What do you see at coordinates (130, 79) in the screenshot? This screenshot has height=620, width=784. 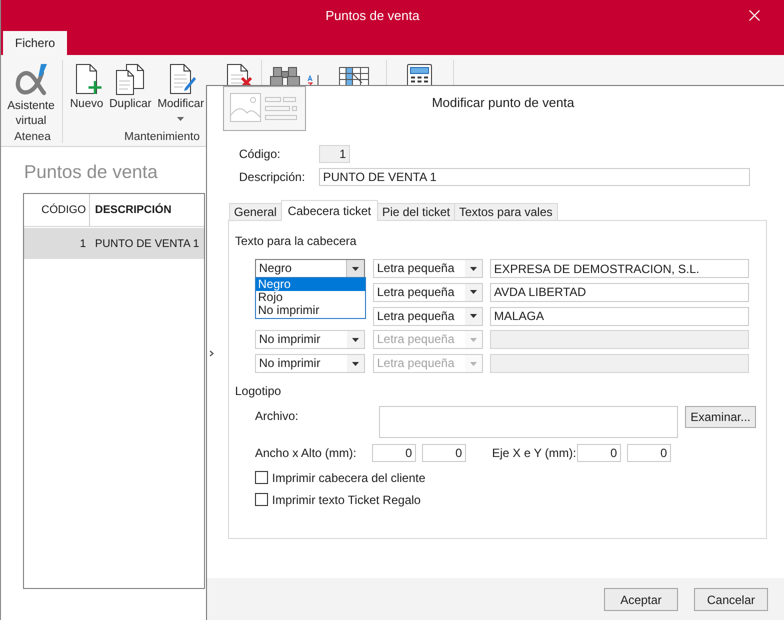 I see `copy-documents-icon` at bounding box center [130, 79].